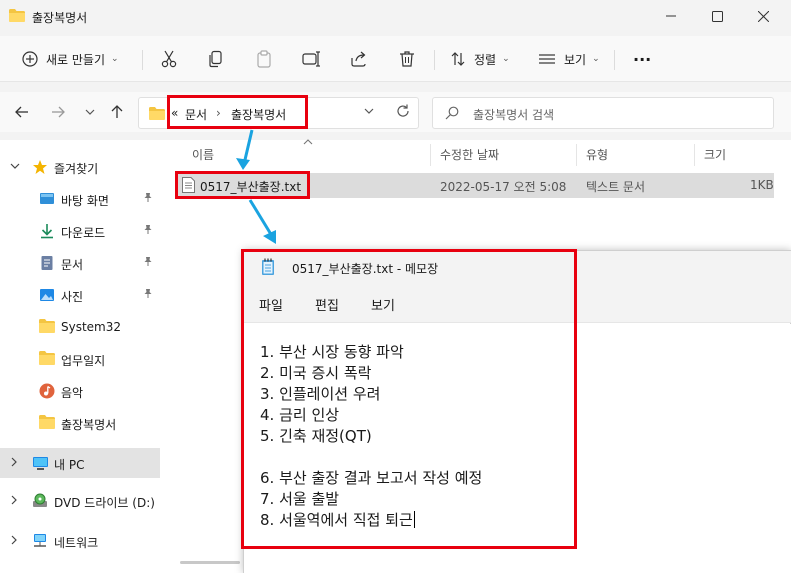 The image size is (791, 573). What do you see at coordinates (40, 501) in the screenshot?
I see `dvd-icon` at bounding box center [40, 501].